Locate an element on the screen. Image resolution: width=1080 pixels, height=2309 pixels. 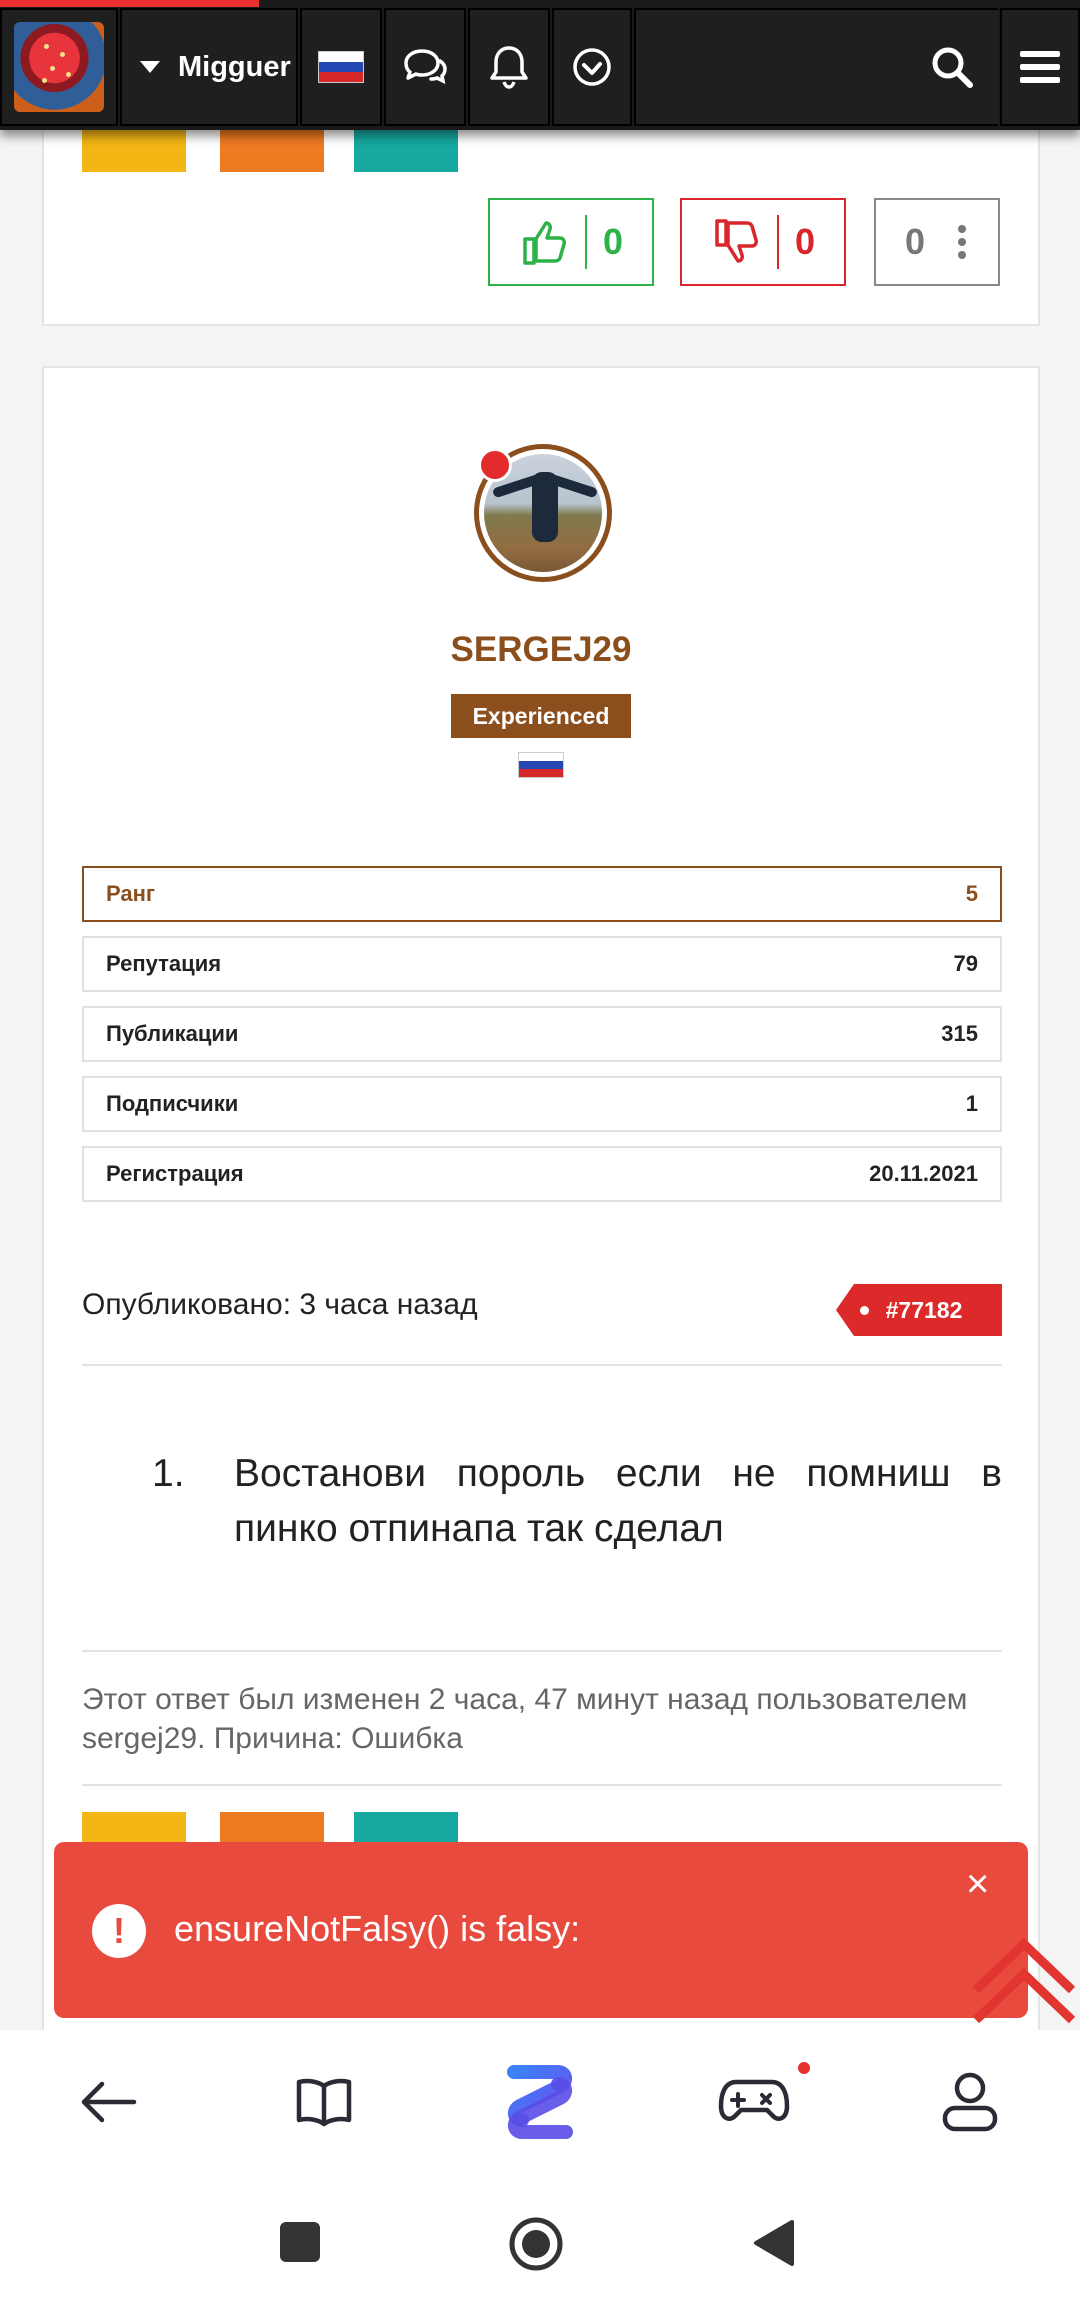
home-circle-icon is located at coordinates (536, 2244).